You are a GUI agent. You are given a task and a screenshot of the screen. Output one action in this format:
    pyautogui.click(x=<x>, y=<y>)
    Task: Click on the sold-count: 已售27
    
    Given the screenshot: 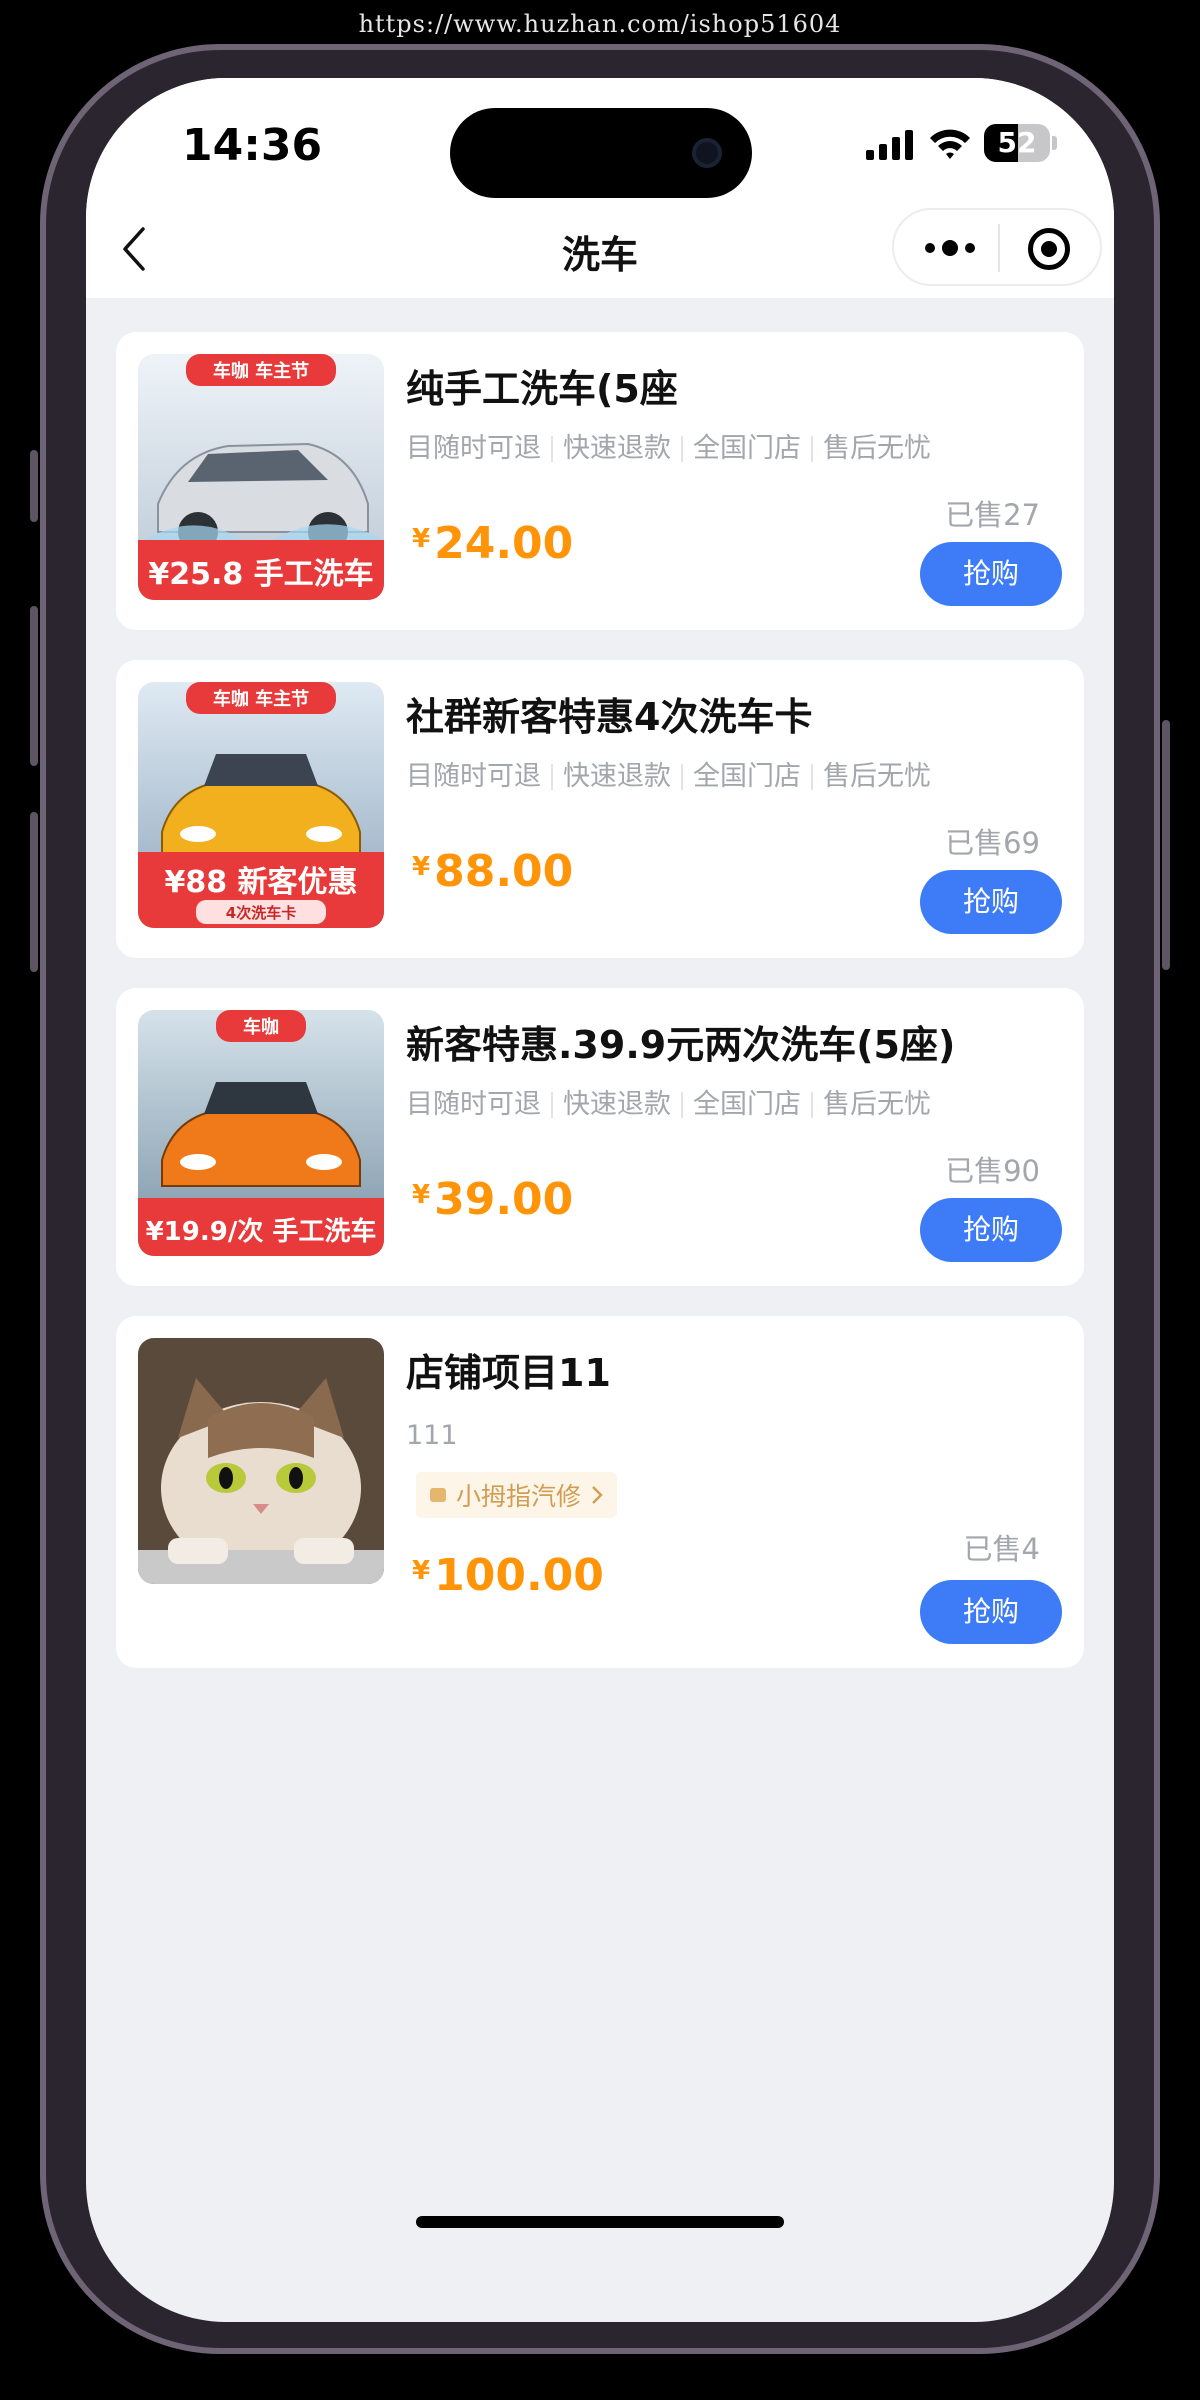 What is the action you would take?
    pyautogui.click(x=992, y=515)
    